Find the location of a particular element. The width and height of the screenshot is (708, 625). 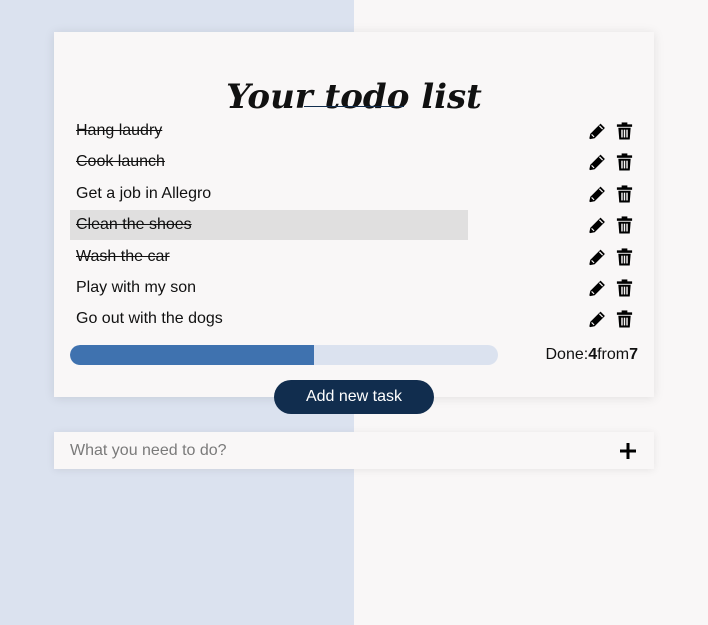

done-counter: Done: 4 from 7 is located at coordinates (591, 355).